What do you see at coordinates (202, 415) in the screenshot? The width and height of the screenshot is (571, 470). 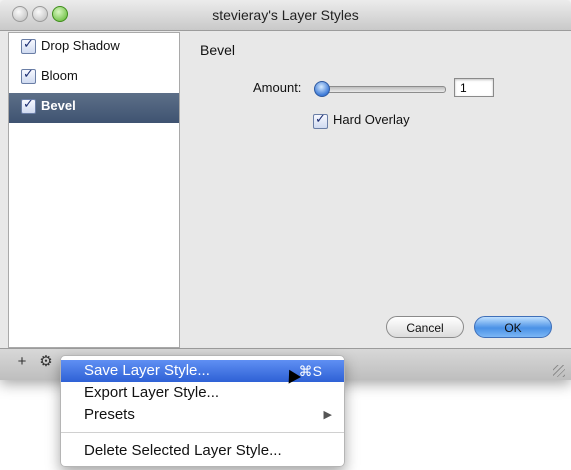 I see `menu-item-presets: Presets ▶` at bounding box center [202, 415].